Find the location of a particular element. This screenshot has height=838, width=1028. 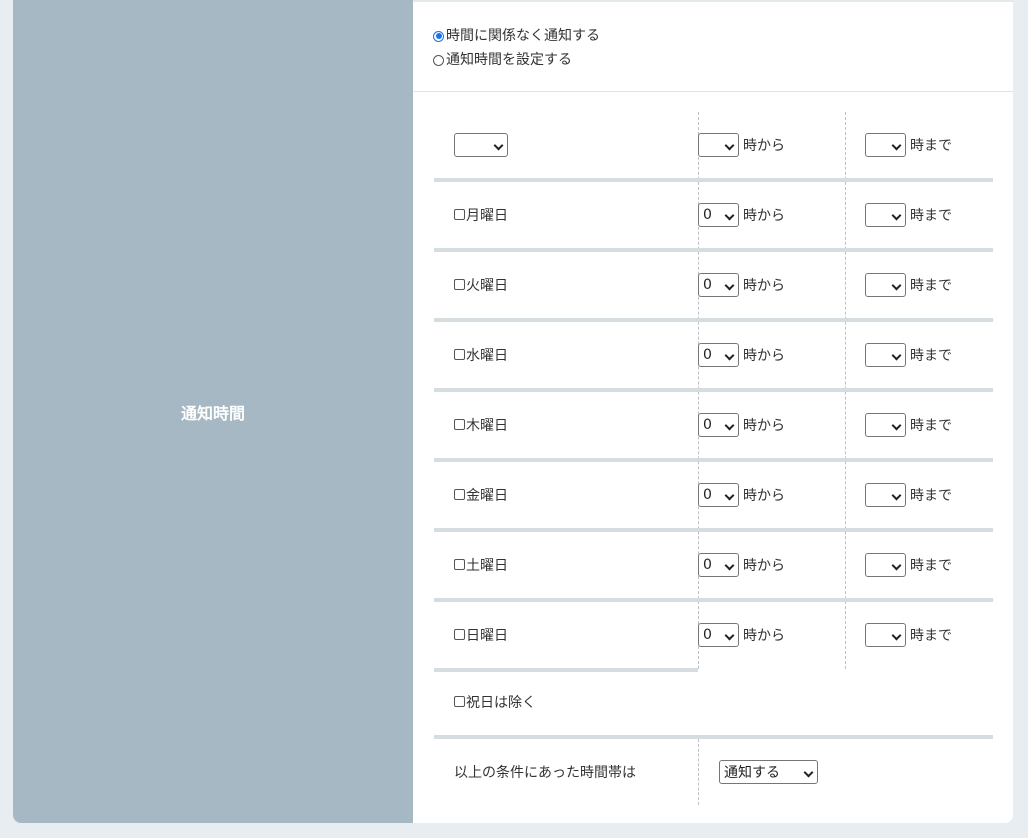

radio-set-time is located at coordinates (438, 60).